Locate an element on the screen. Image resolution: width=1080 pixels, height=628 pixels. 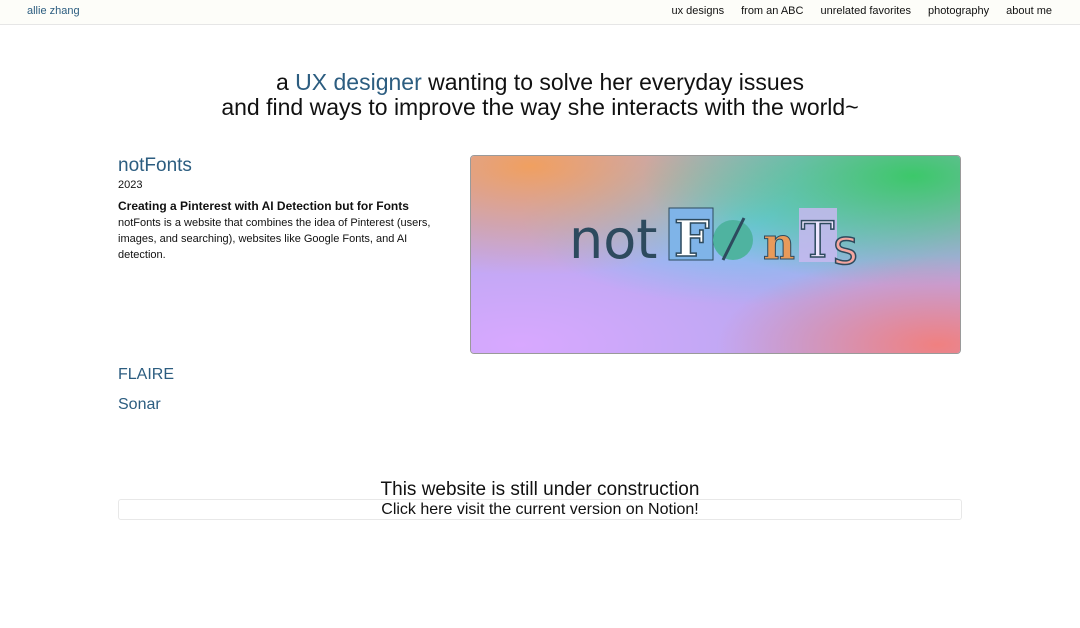
project-title-flaire: FLAIRE is located at coordinates (146, 375).